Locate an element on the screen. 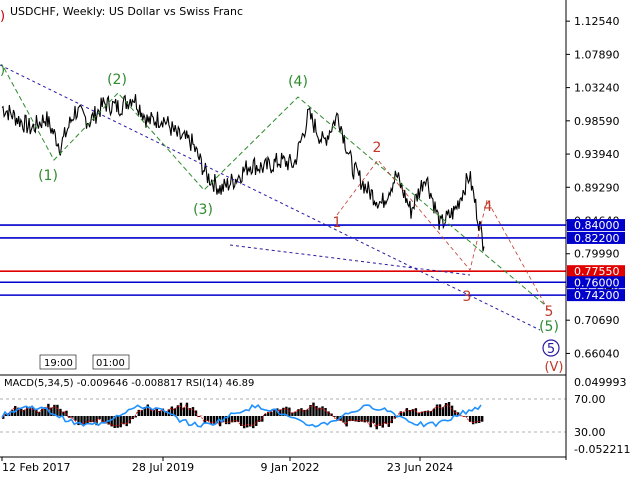  price-tick-label: 1.12540 is located at coordinates (597, 21).